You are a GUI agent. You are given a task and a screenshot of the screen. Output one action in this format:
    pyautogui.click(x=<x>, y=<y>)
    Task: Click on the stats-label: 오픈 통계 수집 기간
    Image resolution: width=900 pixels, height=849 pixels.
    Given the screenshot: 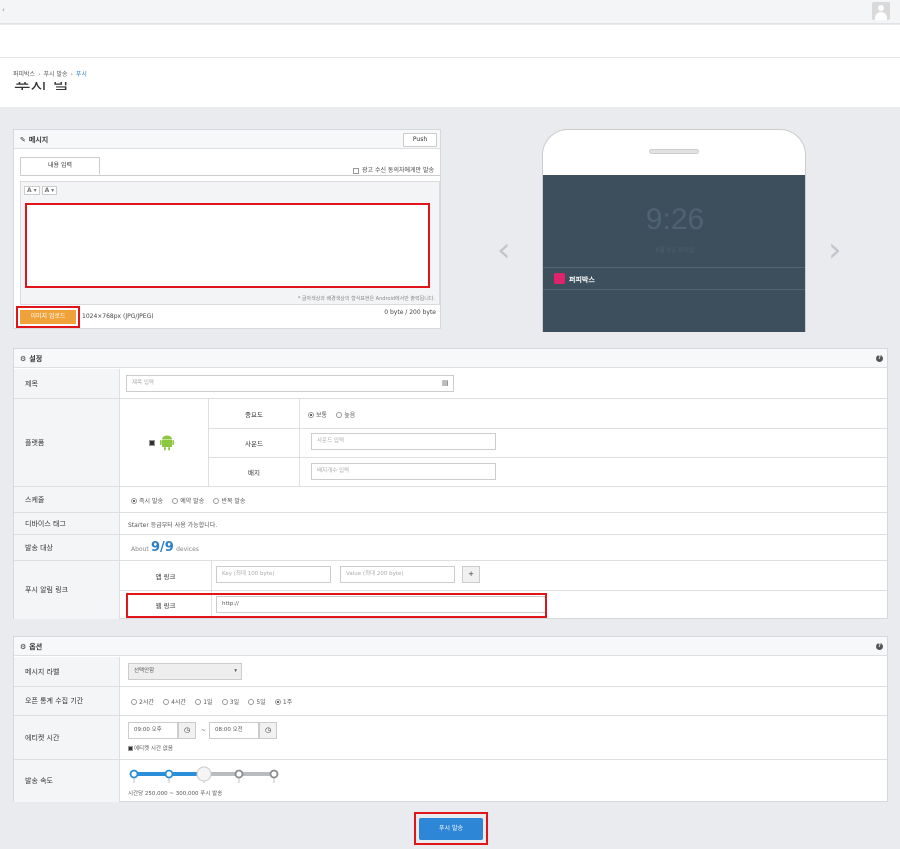 What is the action you would take?
    pyautogui.click(x=67, y=701)
    